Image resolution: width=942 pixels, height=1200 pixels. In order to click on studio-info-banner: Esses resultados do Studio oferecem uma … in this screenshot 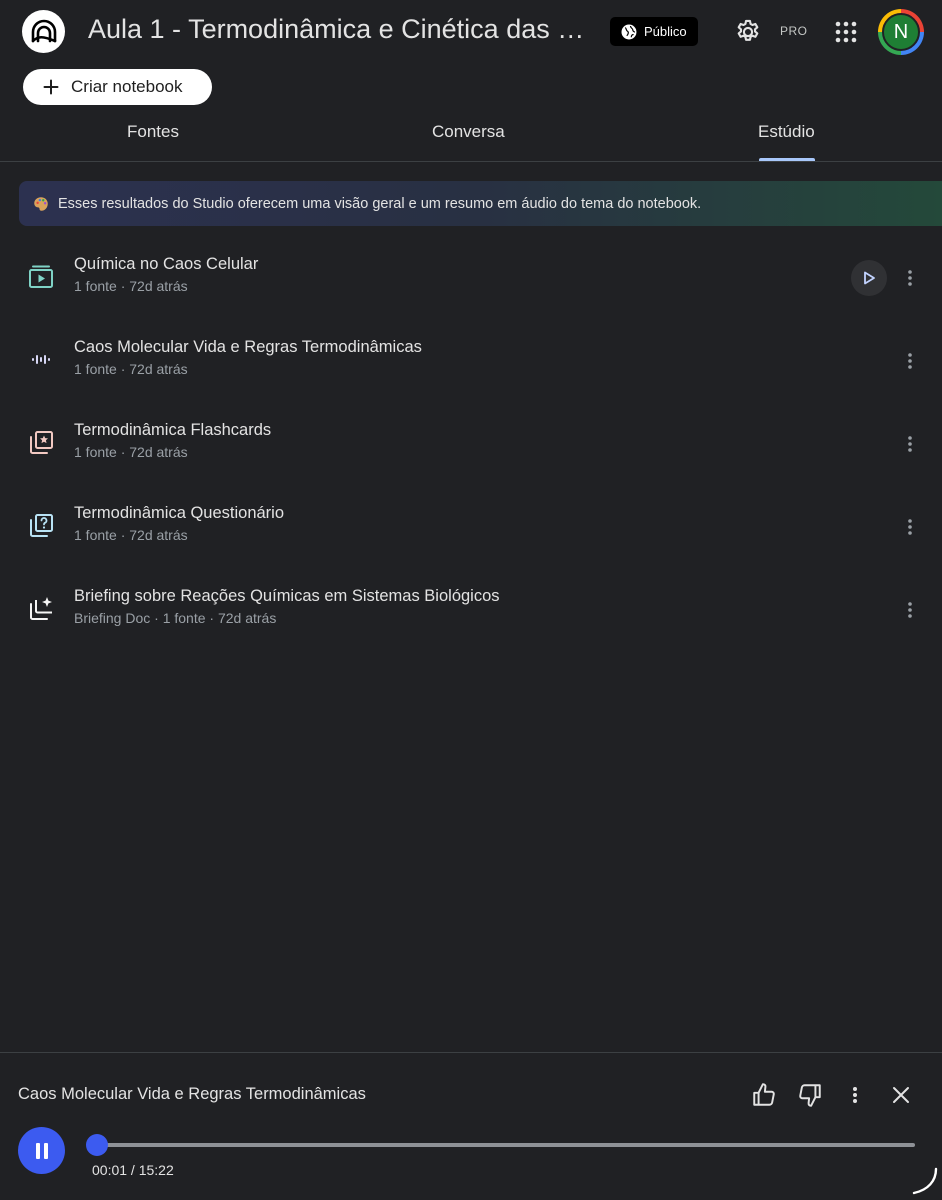, I will do `click(480, 203)`.